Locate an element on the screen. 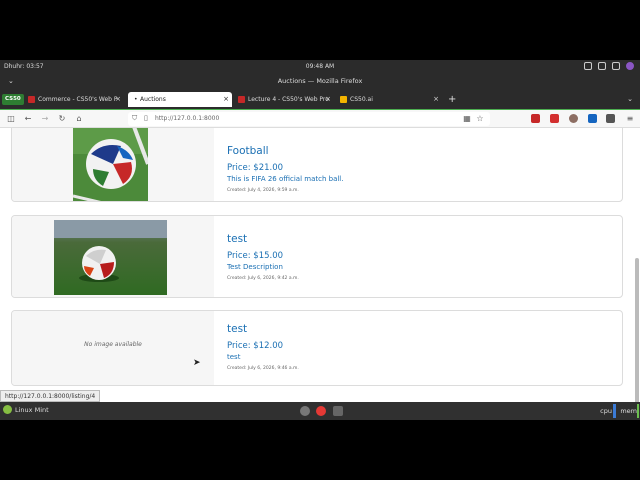 This screenshot has height=480, width=640. tab-auctions: • Auctions × is located at coordinates (180, 99).